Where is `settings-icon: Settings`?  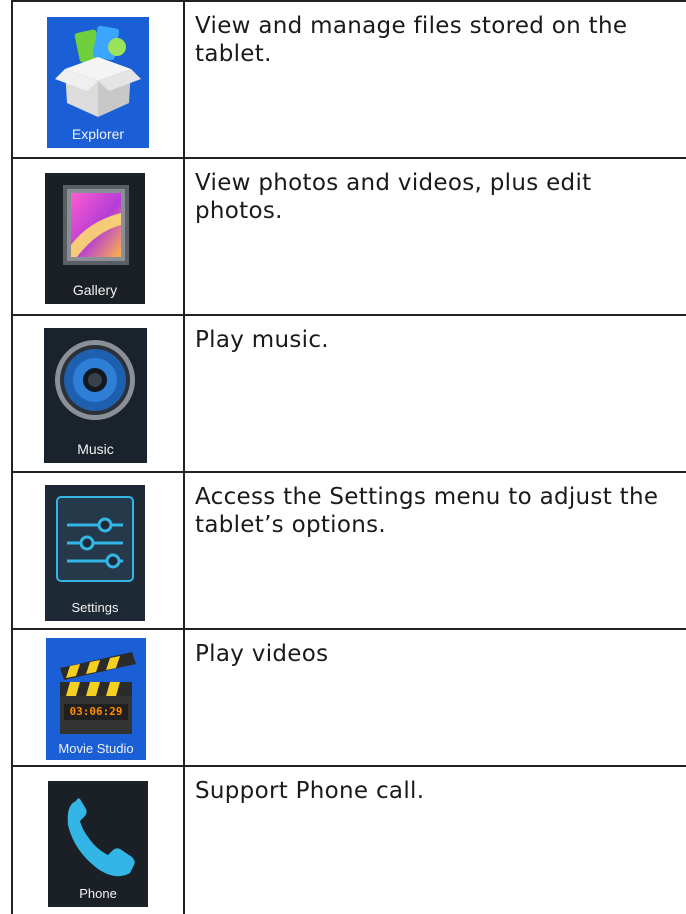 settings-icon: Settings is located at coordinates (95, 553).